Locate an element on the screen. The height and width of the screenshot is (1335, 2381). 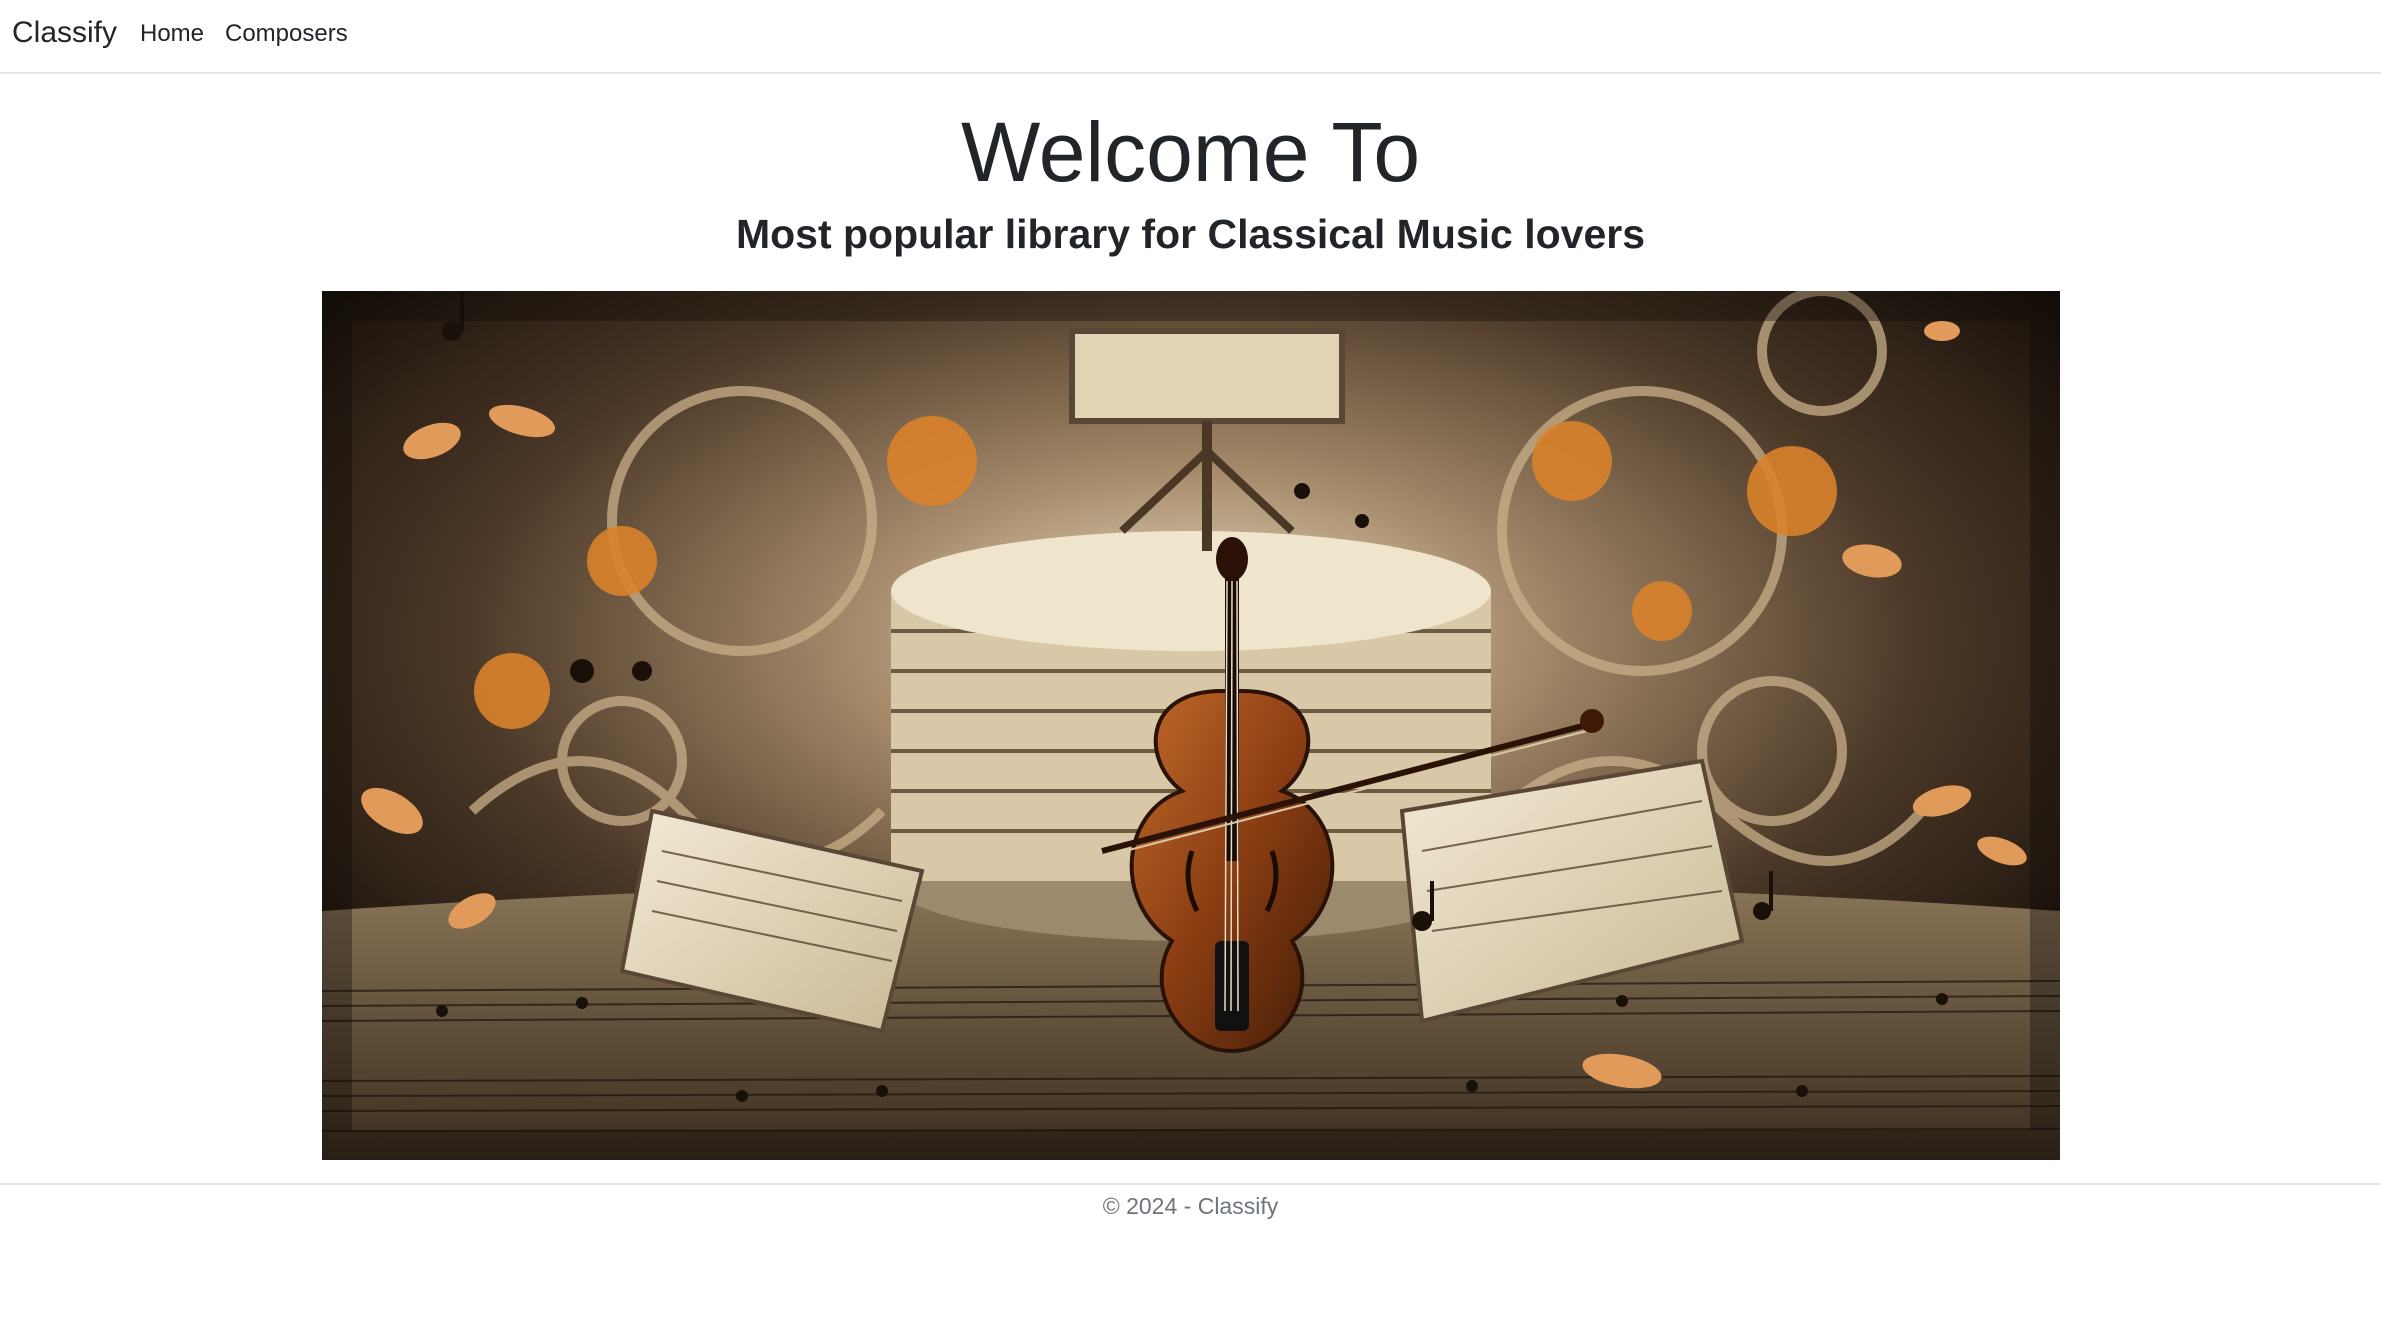
page-footer: © 2024 - Classify is located at coordinates (1190, 1213).